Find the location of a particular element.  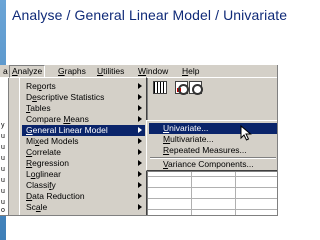

menu-item-mixed-models: Mixed Models is located at coordinates (83, 141).